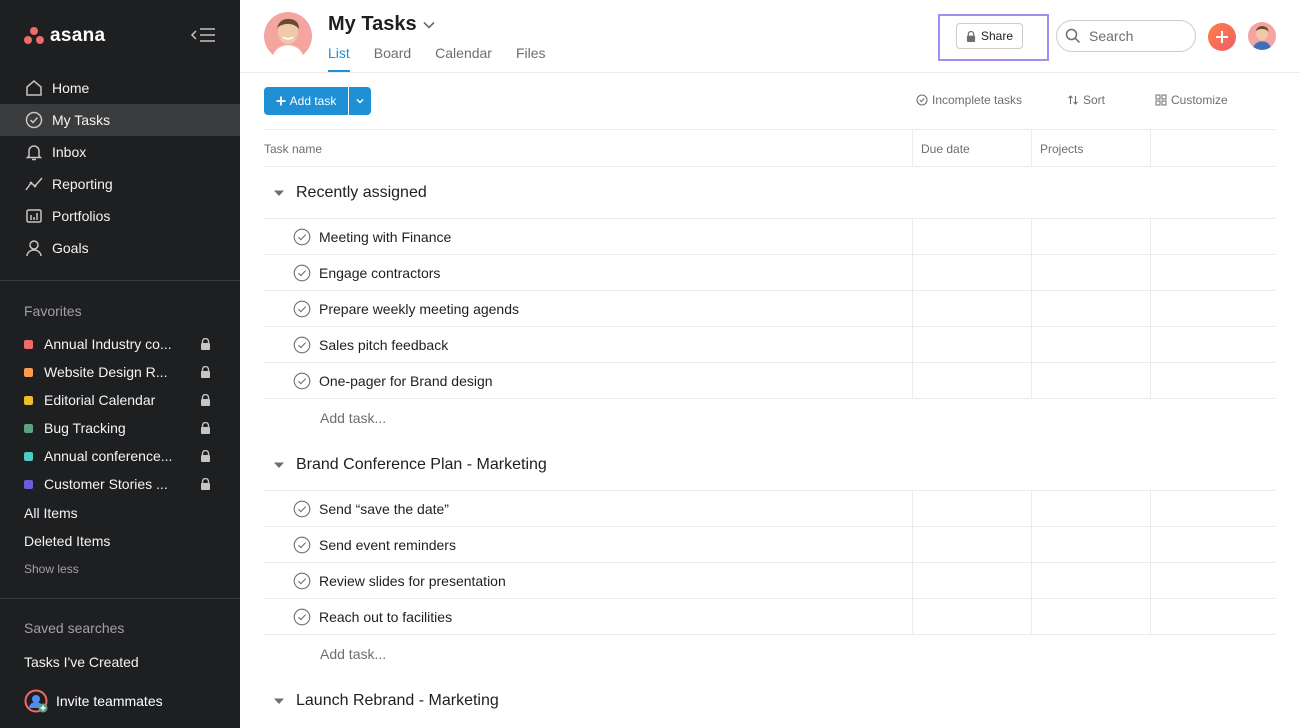  What do you see at coordinates (770, 465) in the screenshot?
I see `section-header: Brand Conference Plan - Marketing` at bounding box center [770, 465].